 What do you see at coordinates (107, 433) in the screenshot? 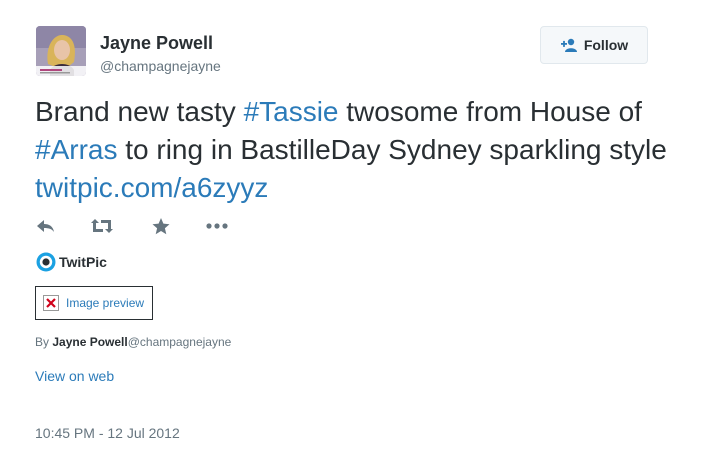
I see `tweet-timestamp: 10:45 PM - 12 Jul 2012` at bounding box center [107, 433].